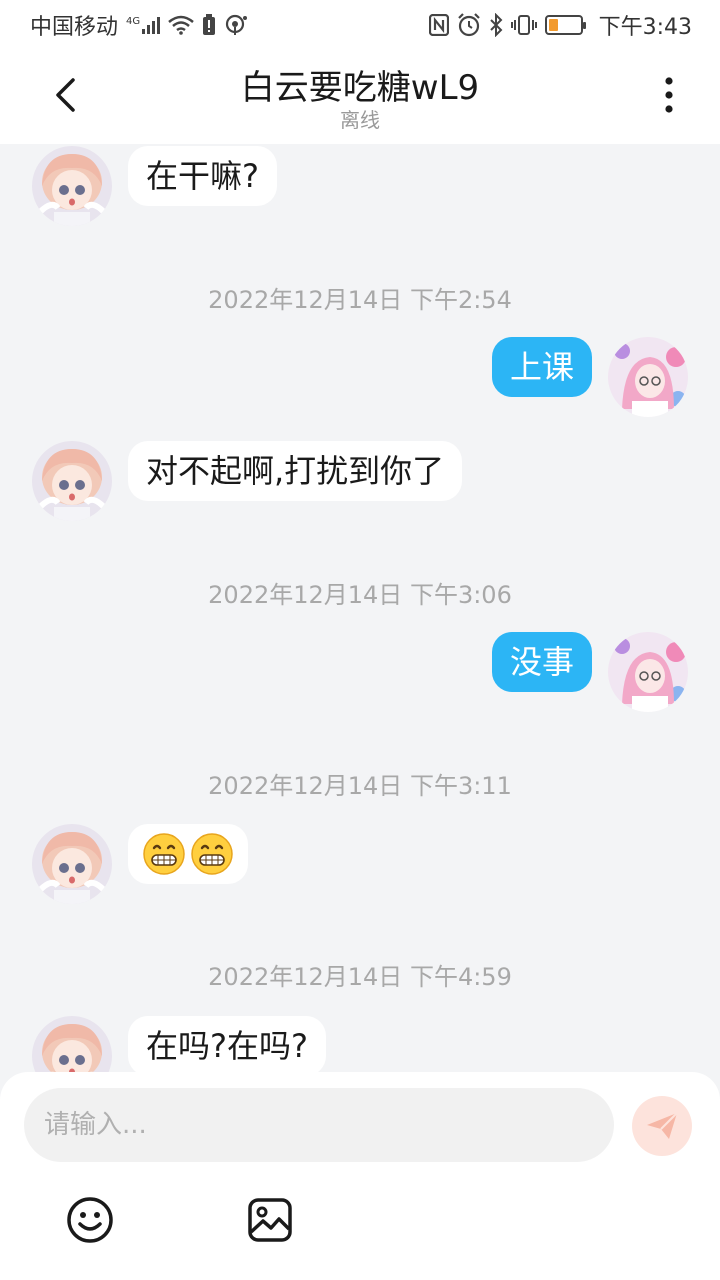  What do you see at coordinates (438, 25) in the screenshot?
I see `nfc-icon` at bounding box center [438, 25].